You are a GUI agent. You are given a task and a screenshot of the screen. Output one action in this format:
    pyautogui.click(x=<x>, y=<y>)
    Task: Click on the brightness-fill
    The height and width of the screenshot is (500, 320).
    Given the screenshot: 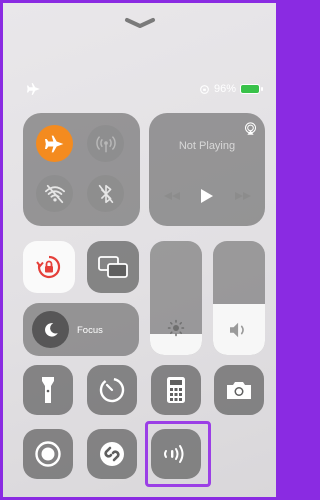 What is the action you would take?
    pyautogui.click(x=176, y=344)
    